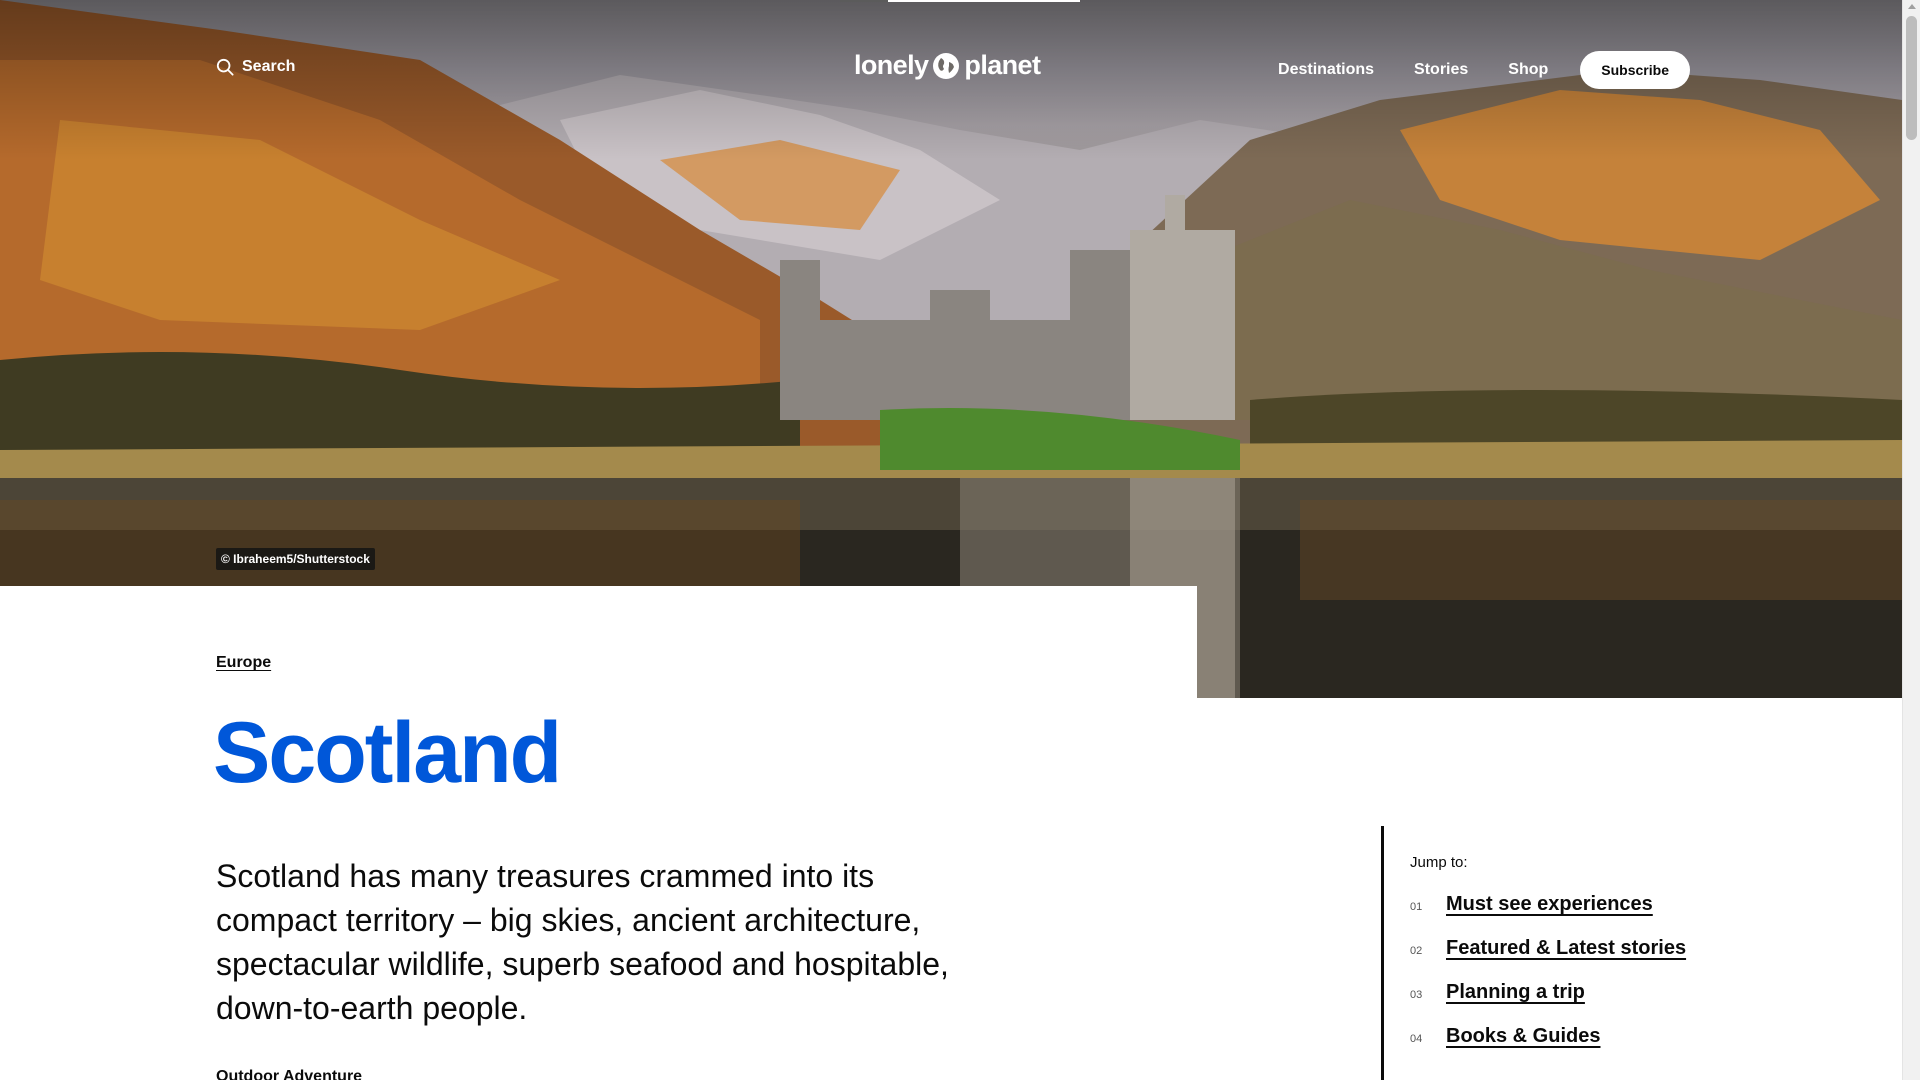 The image size is (1920, 1080). I want to click on search-icon, so click(225, 67).